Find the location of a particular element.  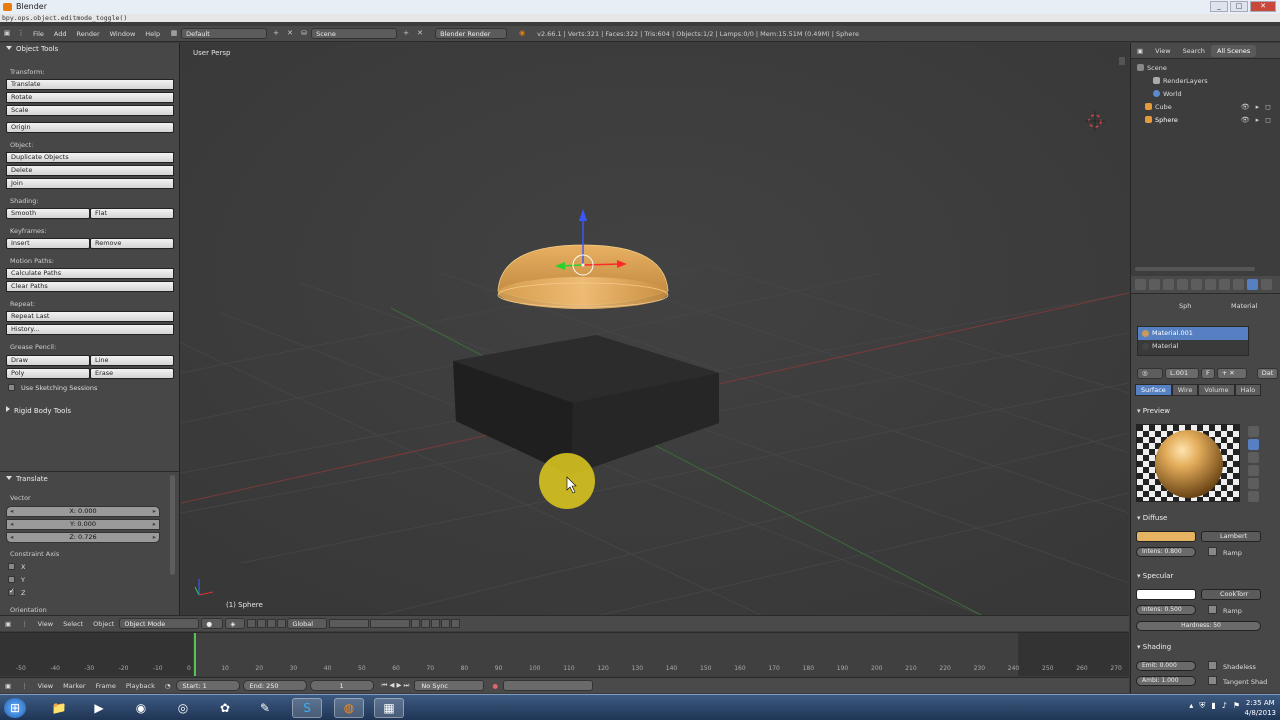

menu-render: Render is located at coordinates (87, 34).